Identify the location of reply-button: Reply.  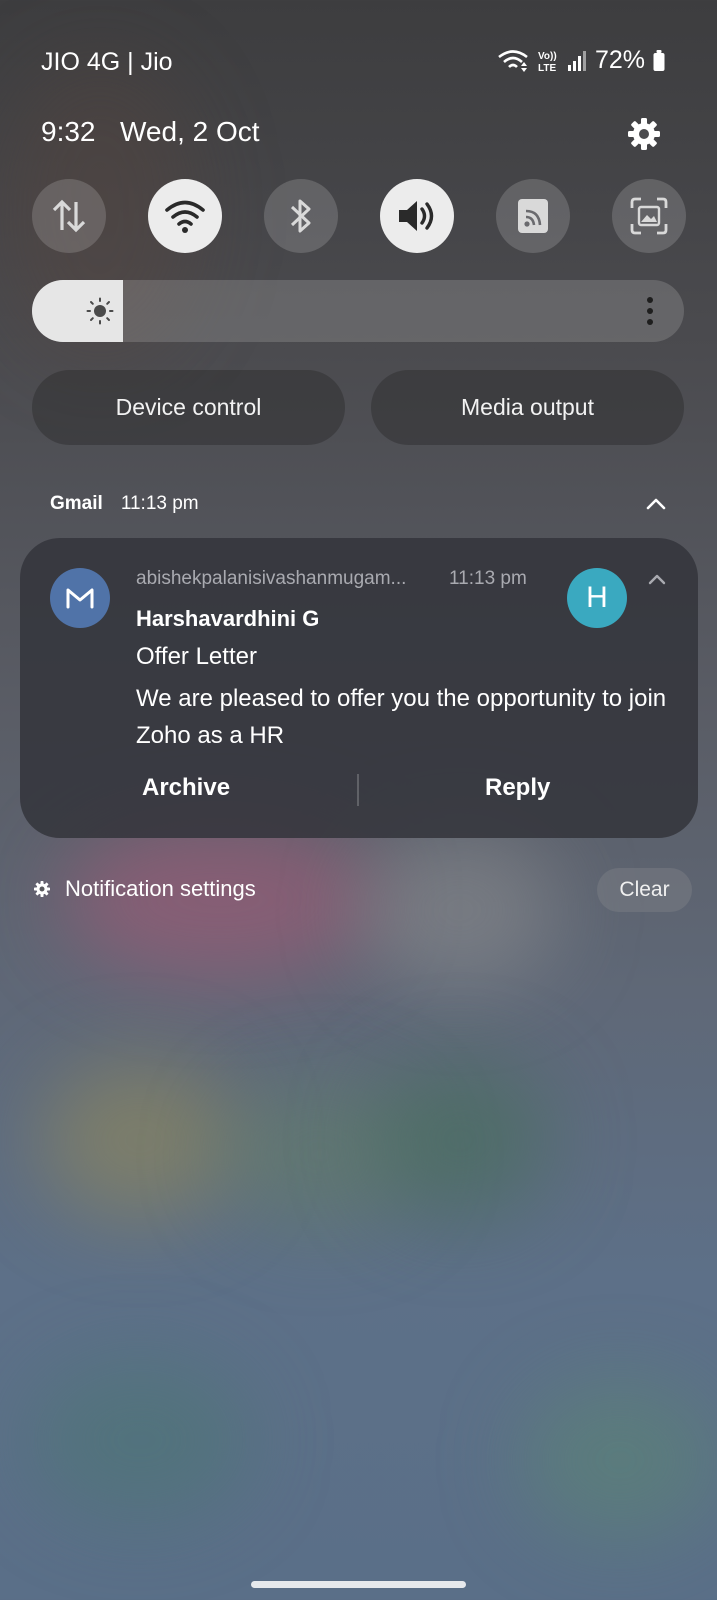
(517, 788).